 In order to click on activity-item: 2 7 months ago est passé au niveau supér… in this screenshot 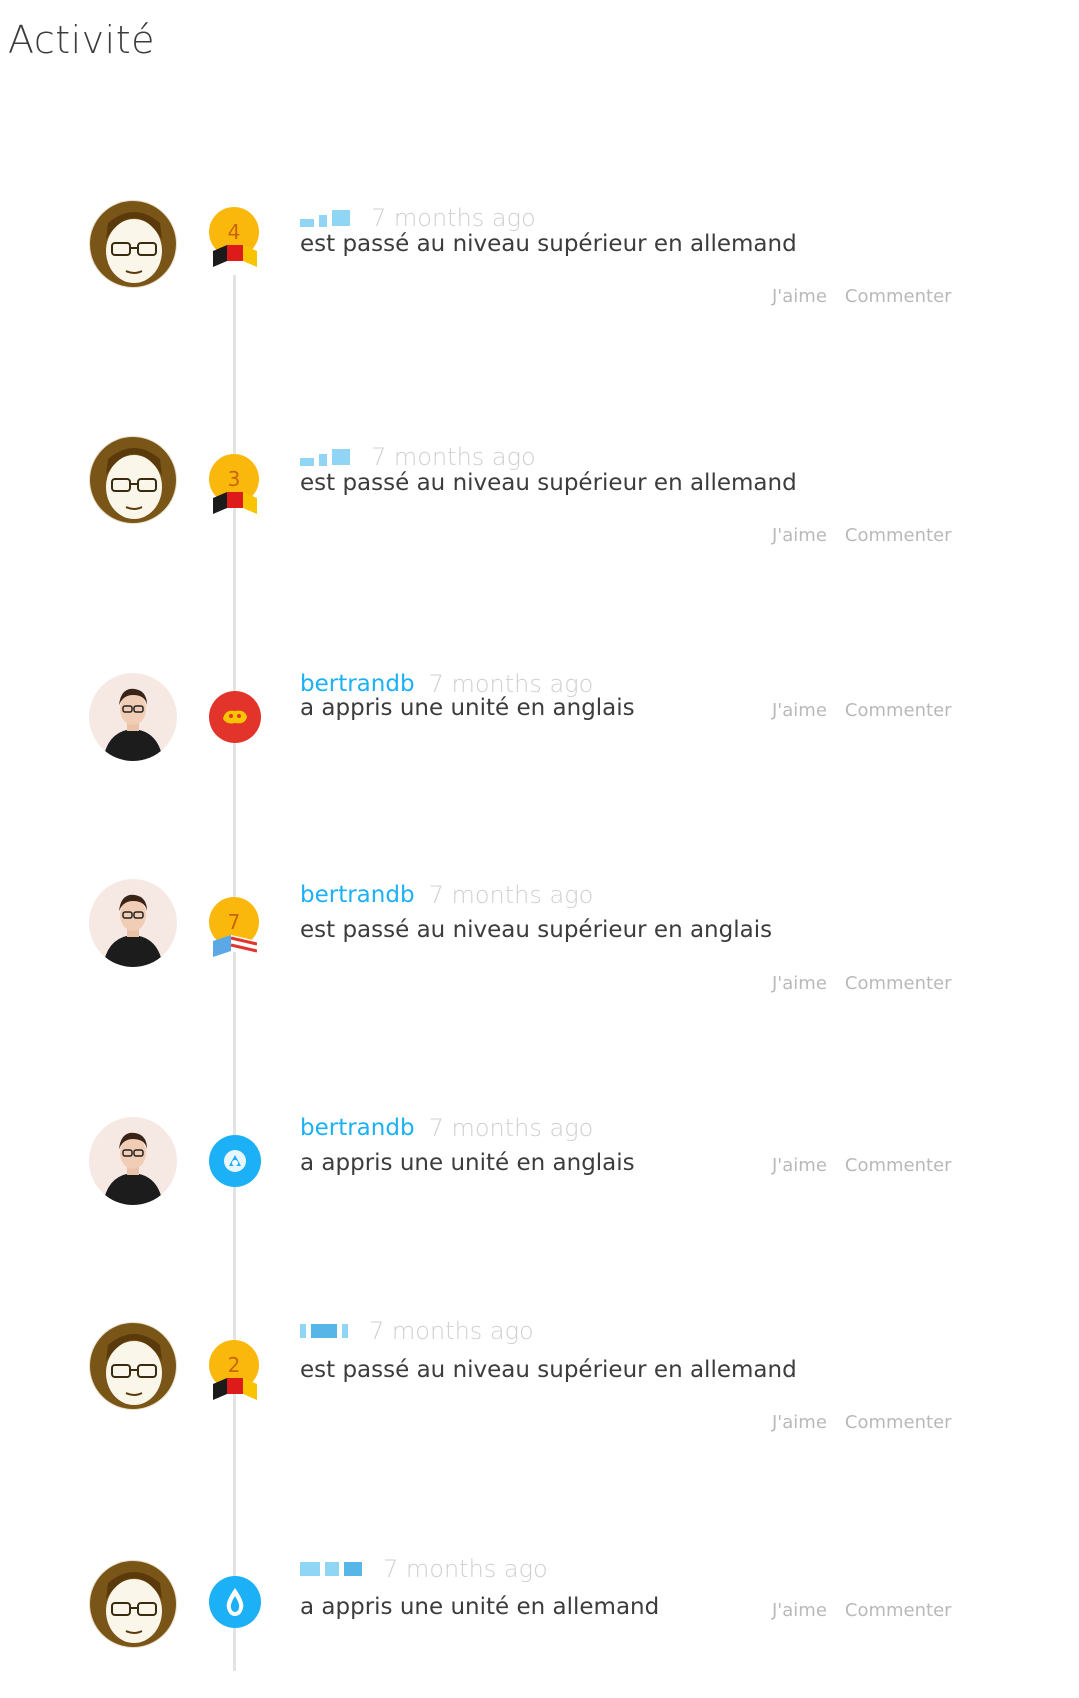, I will do `click(539, 1388)`.